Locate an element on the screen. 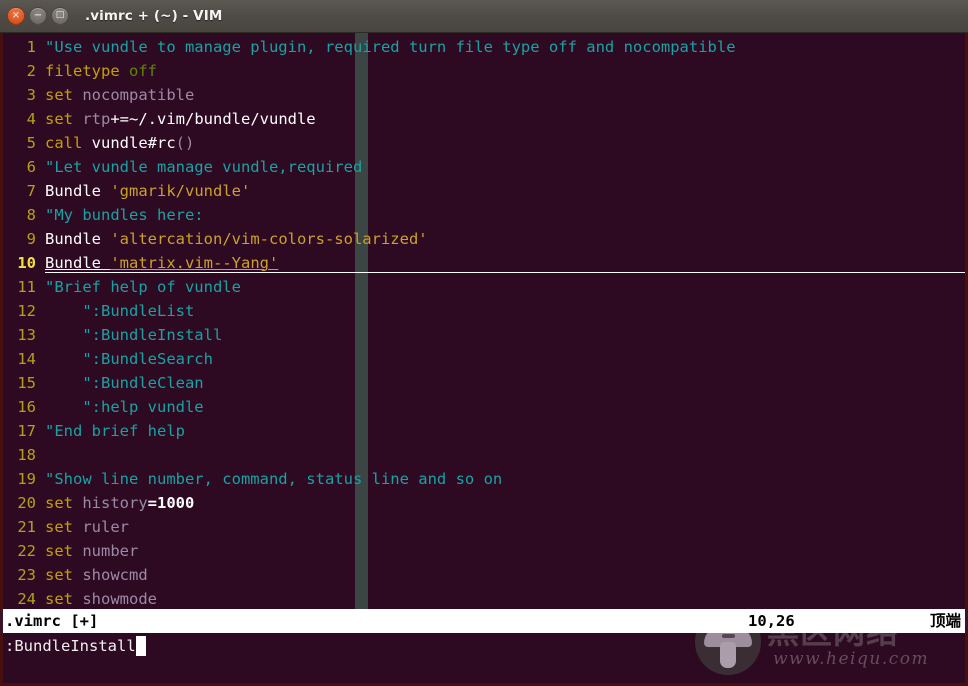 The image size is (968, 686). line-number: 9 is located at coordinates (31, 239).